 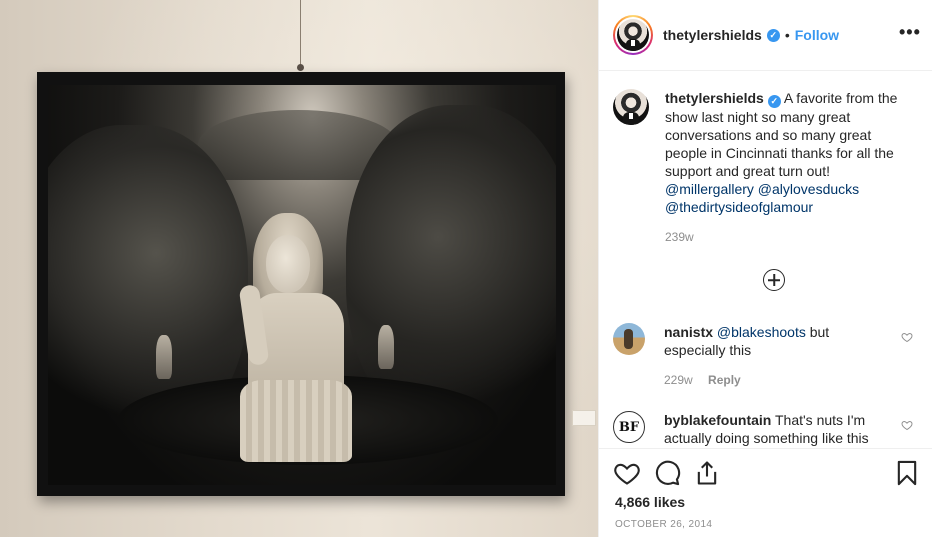 What do you see at coordinates (808, 189) in the screenshot?
I see `mention-link: @alylovesducks` at bounding box center [808, 189].